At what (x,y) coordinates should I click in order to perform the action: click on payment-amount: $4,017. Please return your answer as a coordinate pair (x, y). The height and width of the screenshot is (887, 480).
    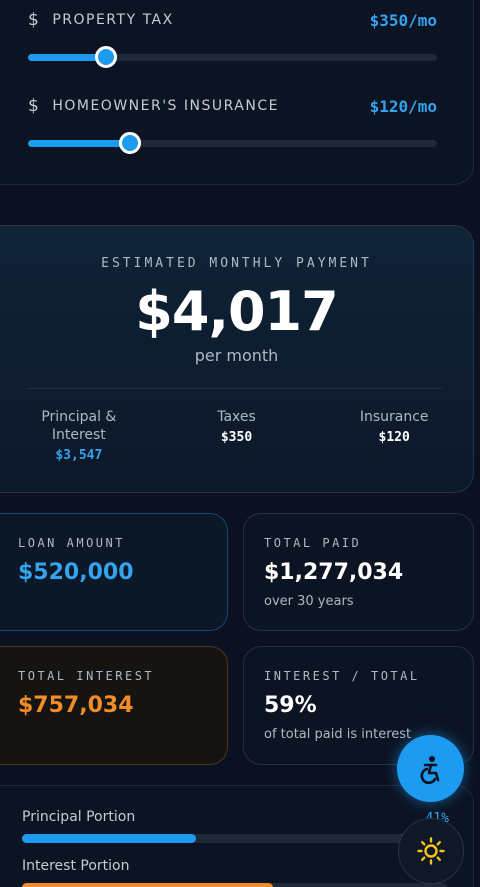
    Looking at the image, I should click on (236, 311).